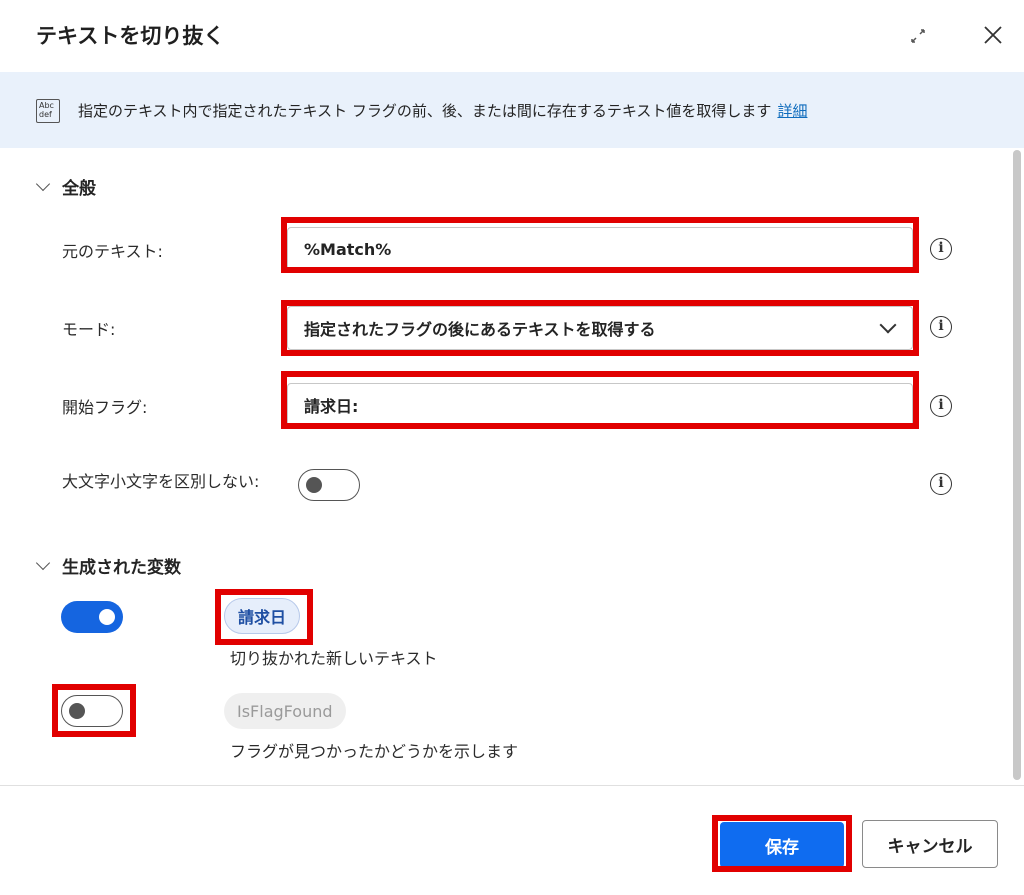  What do you see at coordinates (329, 485) in the screenshot?
I see `ignore-case-toggle` at bounding box center [329, 485].